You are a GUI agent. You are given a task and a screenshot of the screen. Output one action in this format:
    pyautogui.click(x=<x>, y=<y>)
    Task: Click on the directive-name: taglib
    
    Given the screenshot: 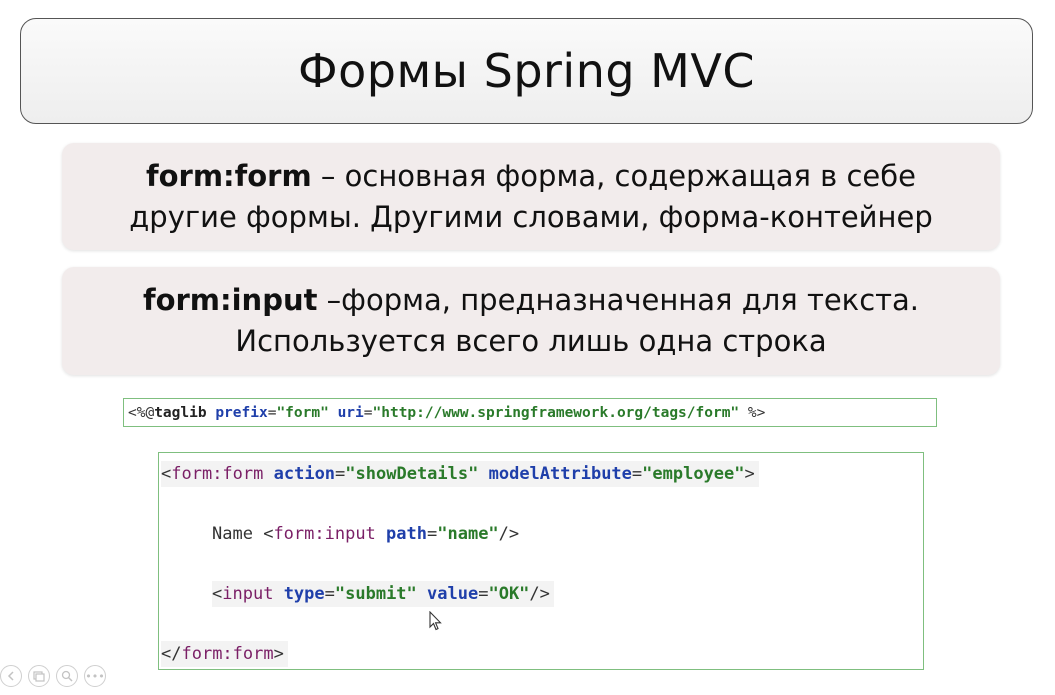 What is the action you would take?
    pyautogui.click(x=180, y=412)
    